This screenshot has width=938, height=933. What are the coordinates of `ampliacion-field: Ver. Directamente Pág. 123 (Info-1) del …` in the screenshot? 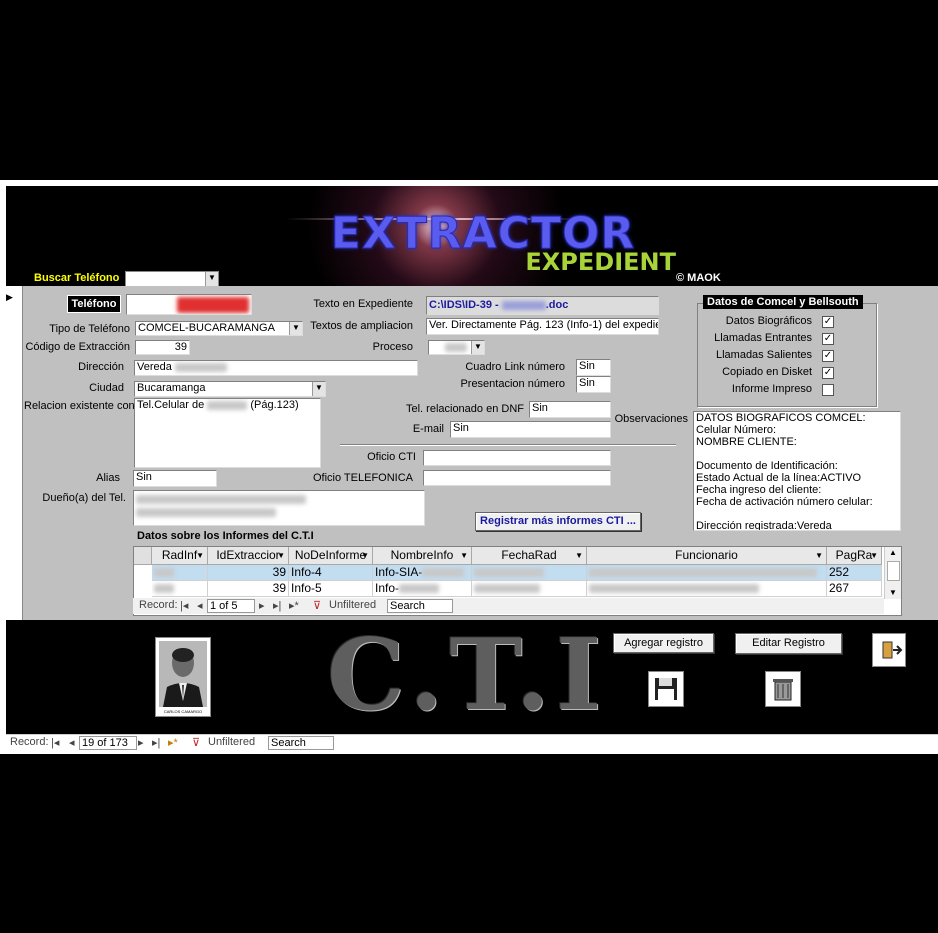 It's located at (542, 326).